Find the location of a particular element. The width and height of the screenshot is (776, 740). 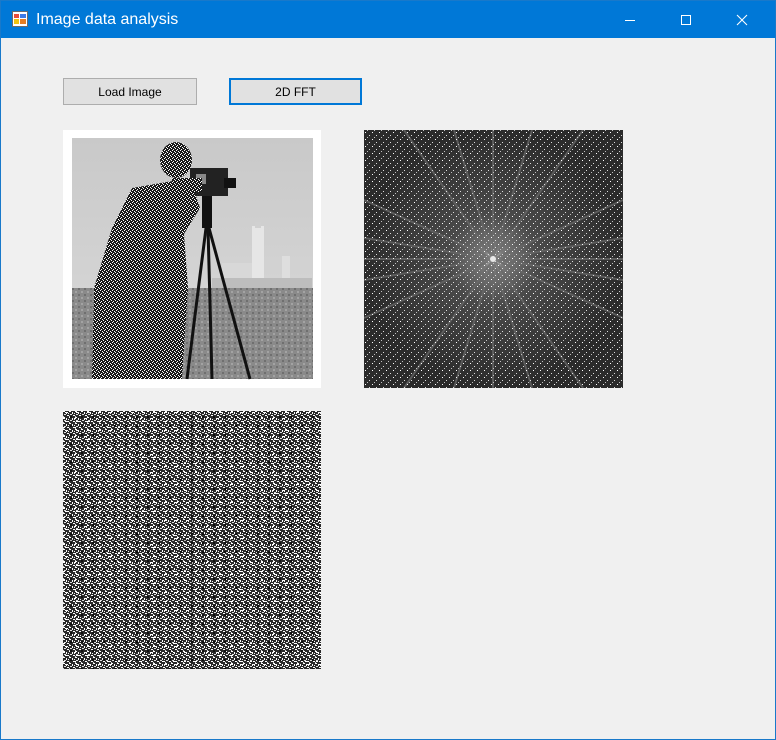

cameraman-photo is located at coordinates (192, 259).